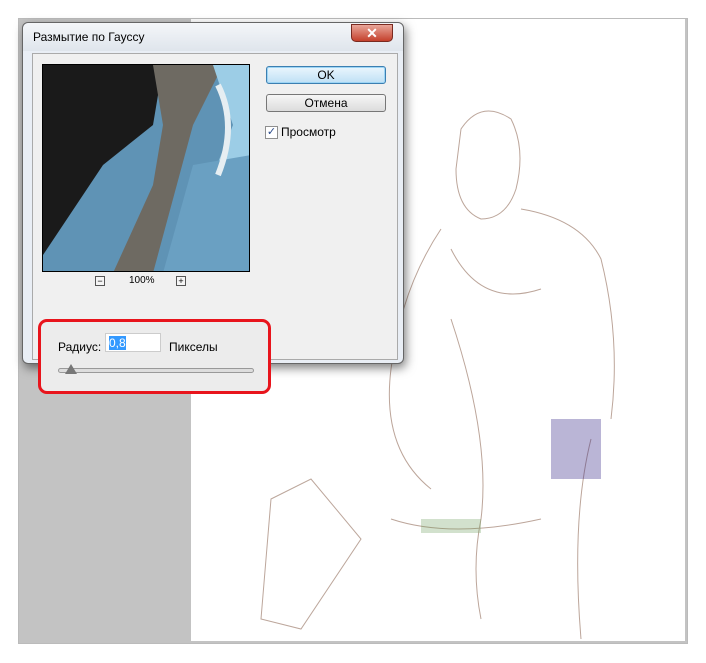 This screenshot has width=706, height=663. Describe the element at coordinates (100, 281) in the screenshot. I see `zoom-out-button: −` at that location.